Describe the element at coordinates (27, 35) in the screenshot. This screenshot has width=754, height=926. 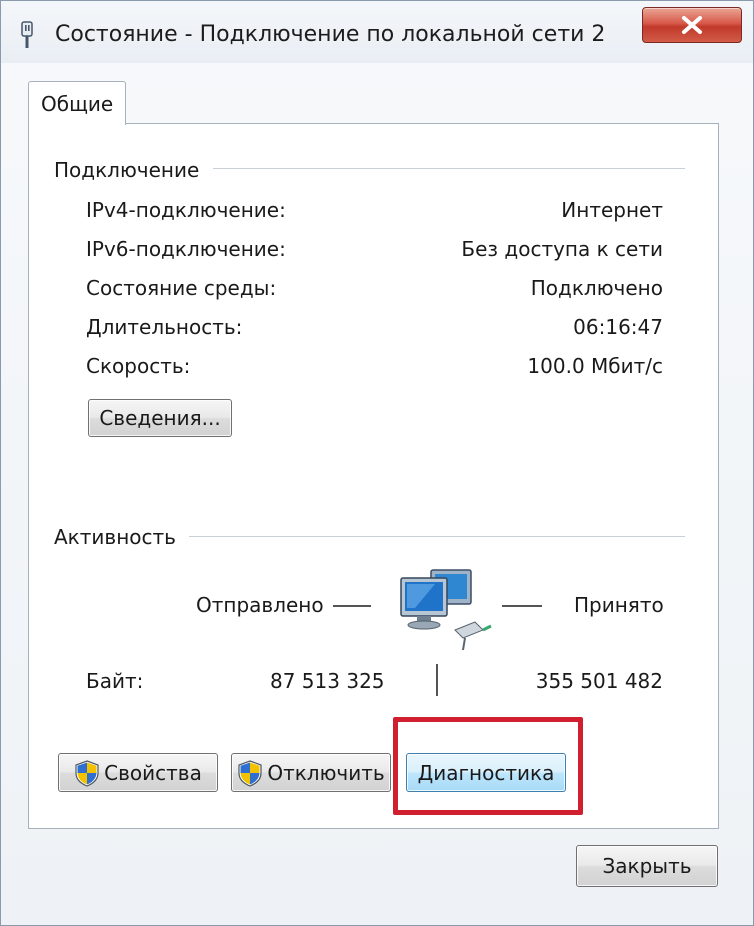
I see `network-connection-icon` at that location.